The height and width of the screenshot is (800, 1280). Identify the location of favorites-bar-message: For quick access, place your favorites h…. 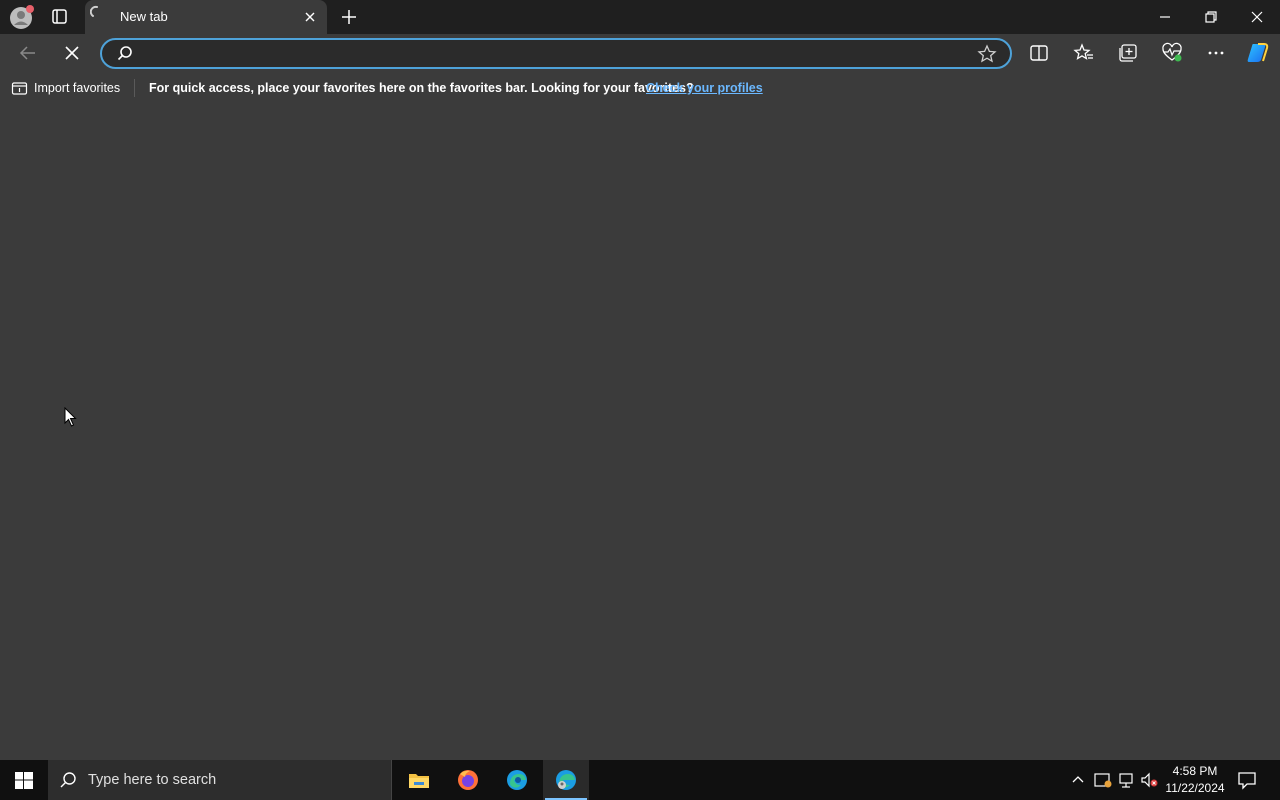
(421, 88).